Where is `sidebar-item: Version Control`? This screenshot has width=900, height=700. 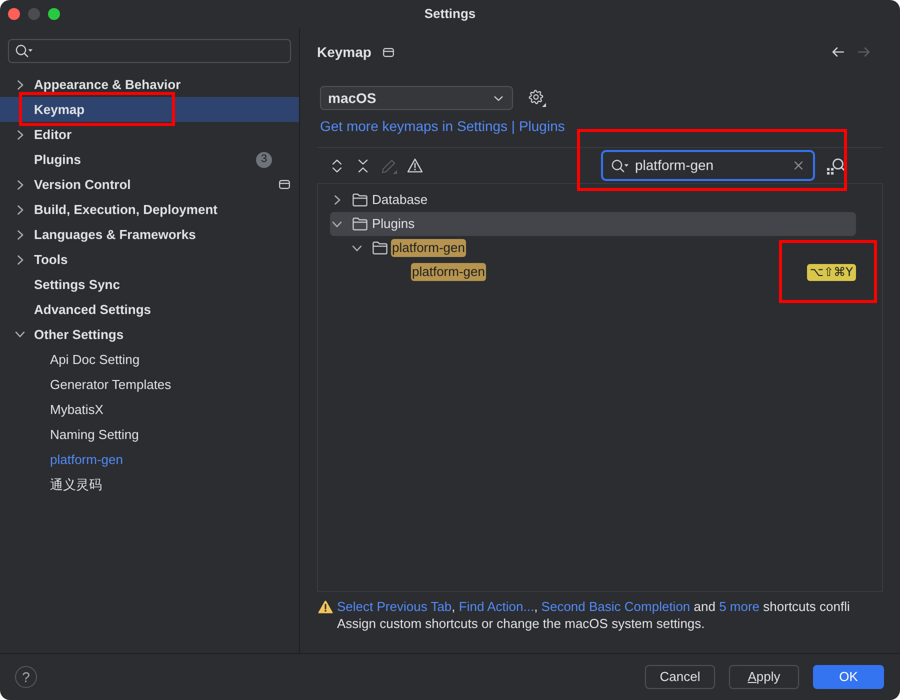 sidebar-item: Version Control is located at coordinates (149, 184).